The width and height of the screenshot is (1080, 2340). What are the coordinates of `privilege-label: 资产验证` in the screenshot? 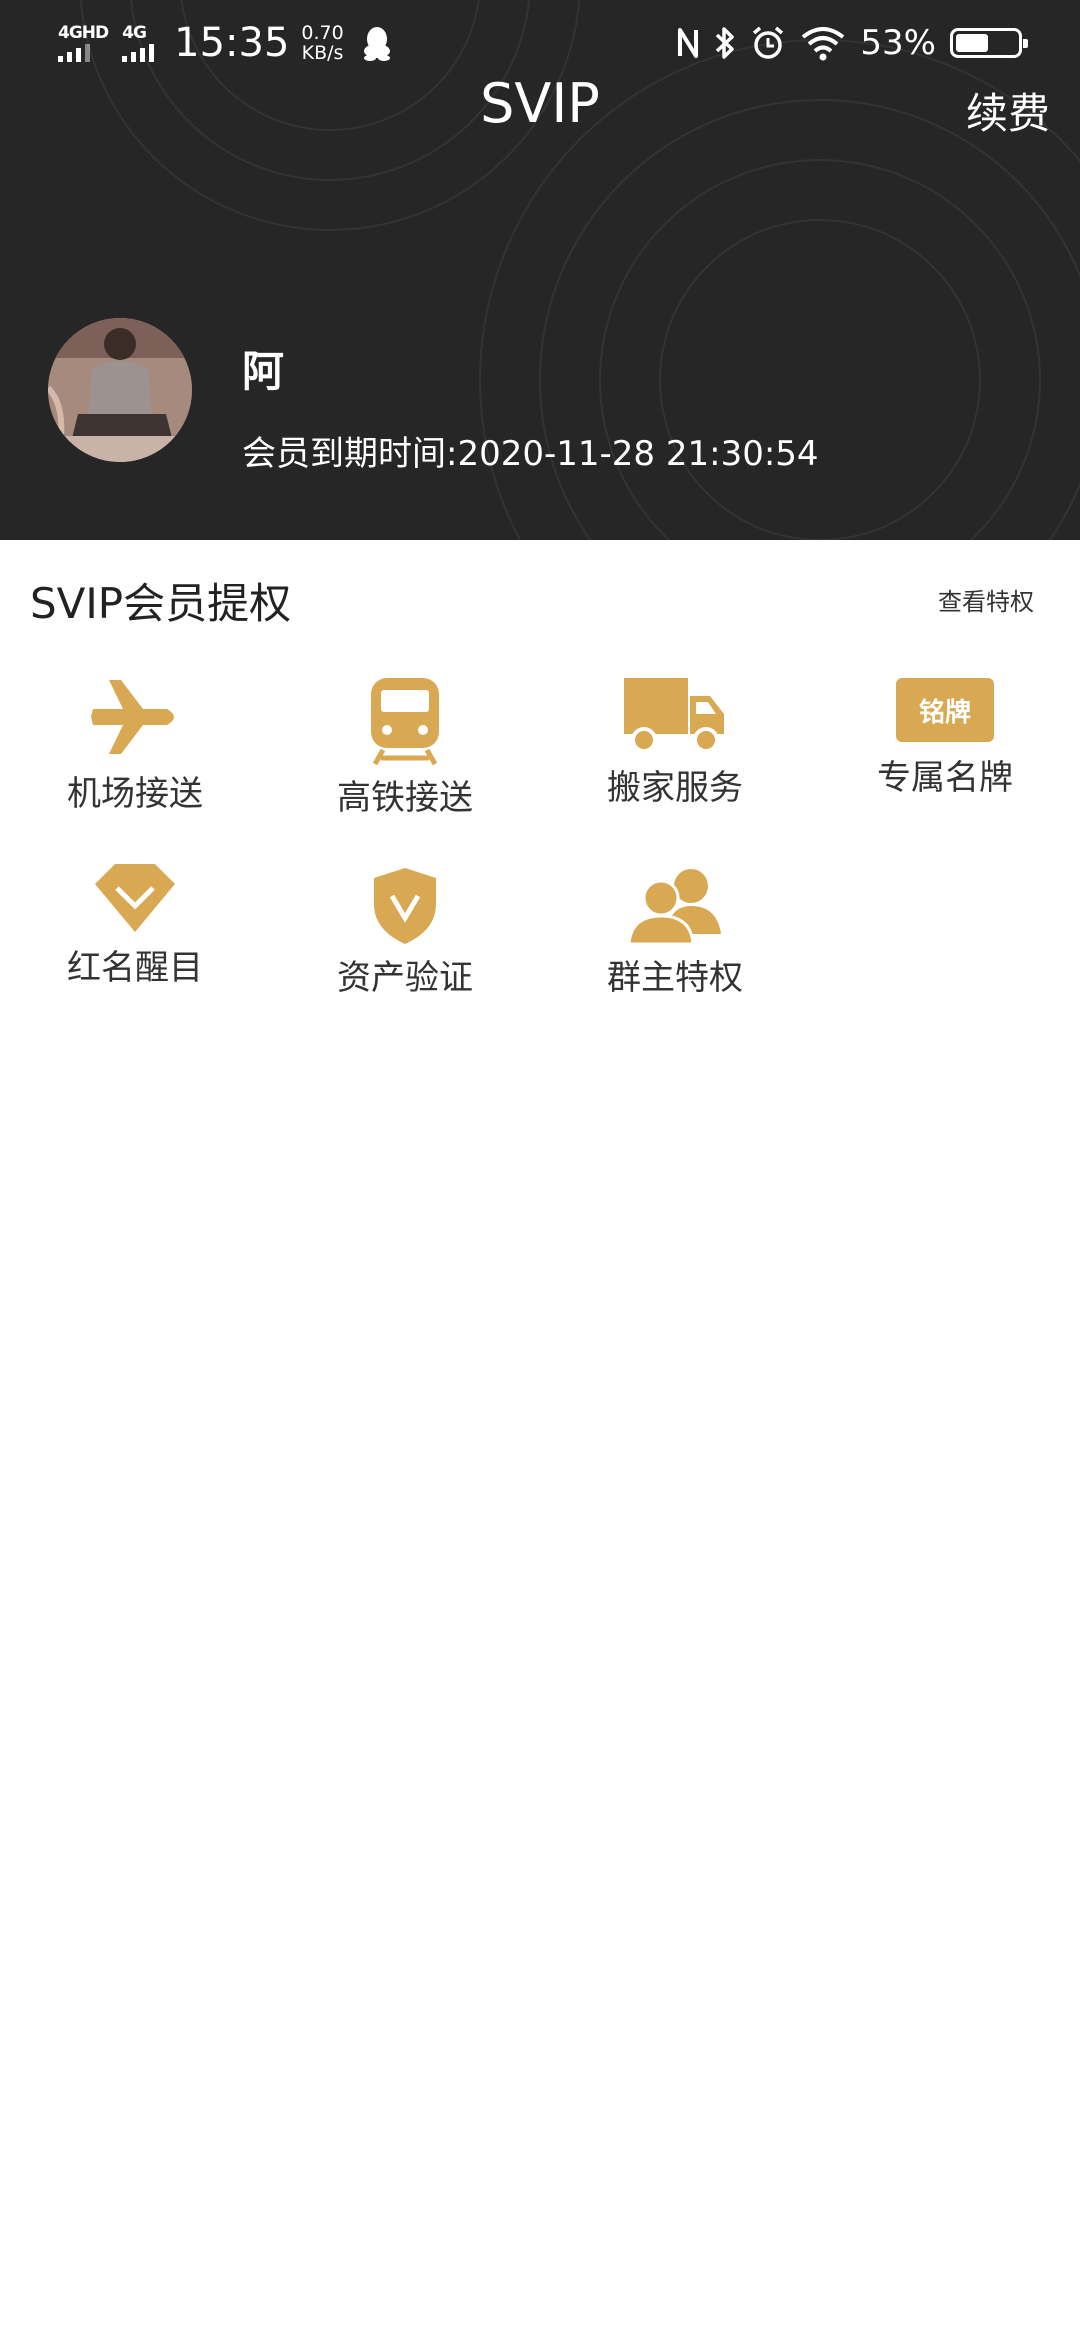 It's located at (405, 978).